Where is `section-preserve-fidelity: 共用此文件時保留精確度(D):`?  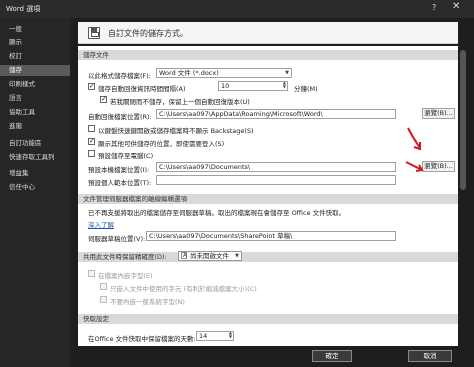
section-preserve-fidelity: 共用此文件時保留精確度(D): is located at coordinates (268, 257).